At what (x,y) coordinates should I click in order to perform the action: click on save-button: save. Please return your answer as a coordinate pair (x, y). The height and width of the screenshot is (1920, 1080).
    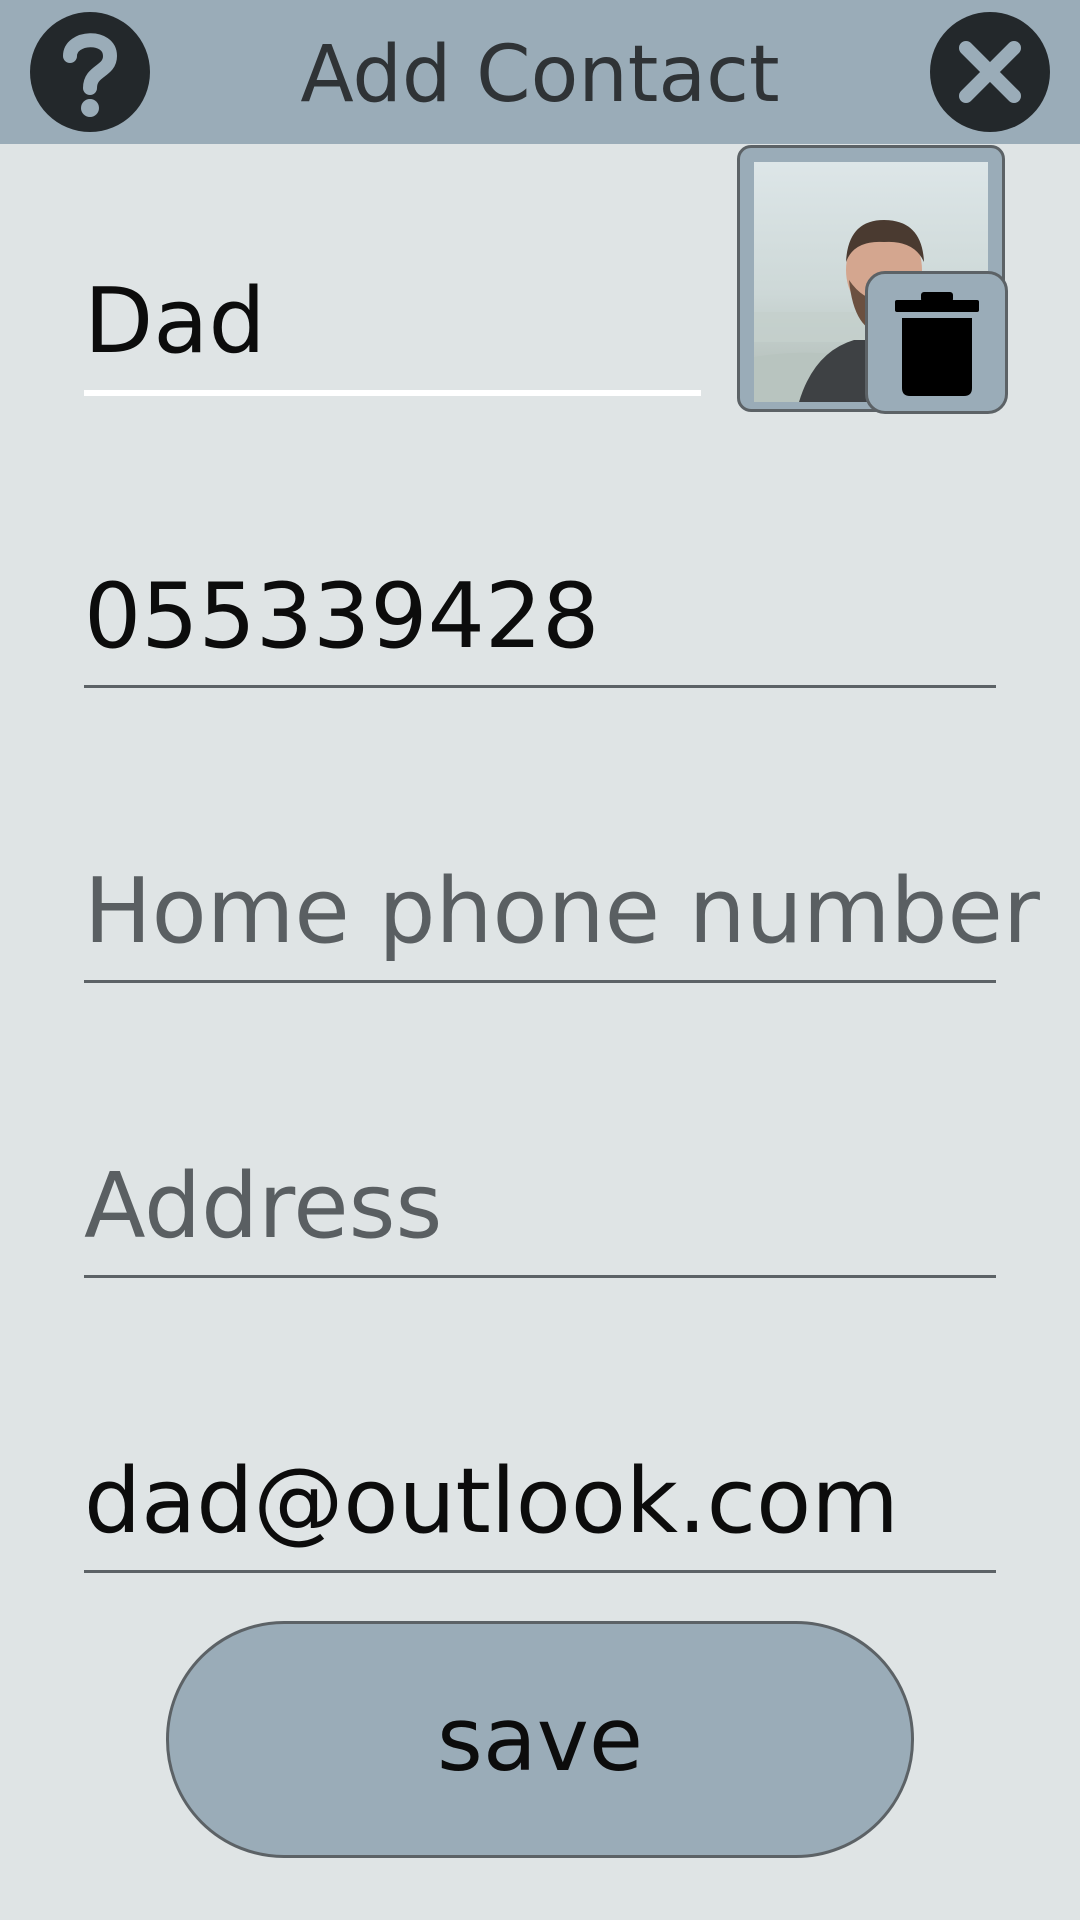
    Looking at the image, I should click on (540, 1739).